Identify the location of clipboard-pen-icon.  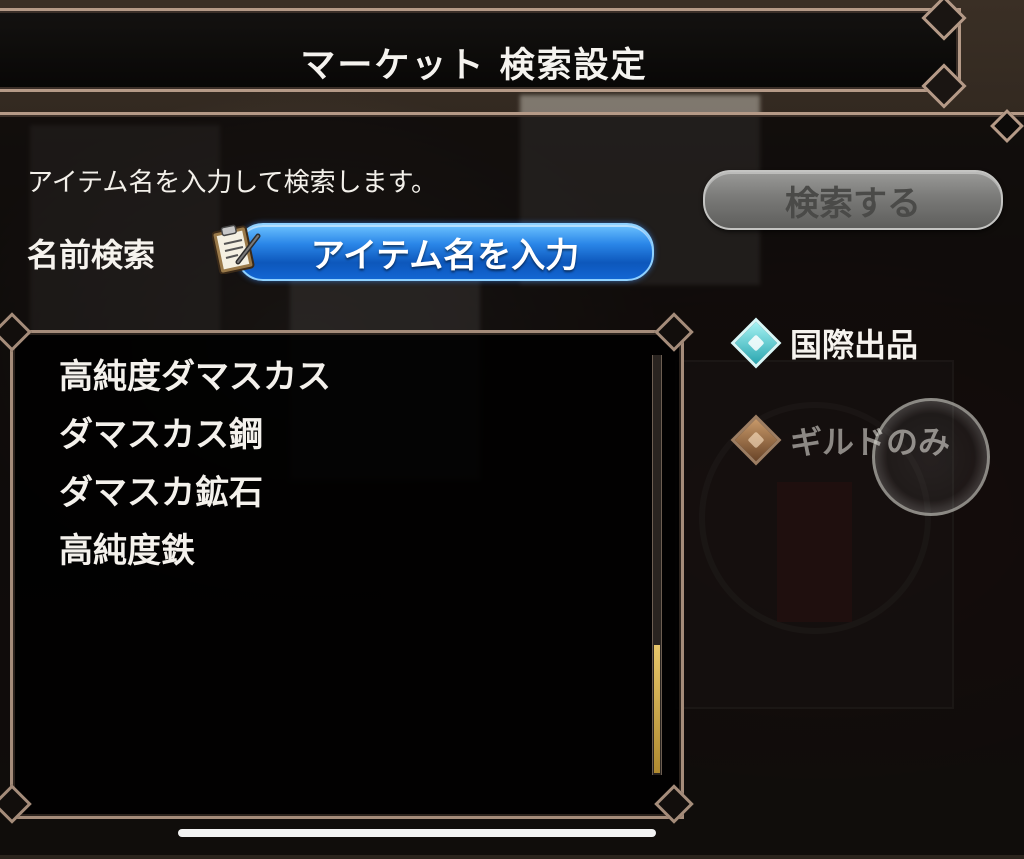
(236, 249).